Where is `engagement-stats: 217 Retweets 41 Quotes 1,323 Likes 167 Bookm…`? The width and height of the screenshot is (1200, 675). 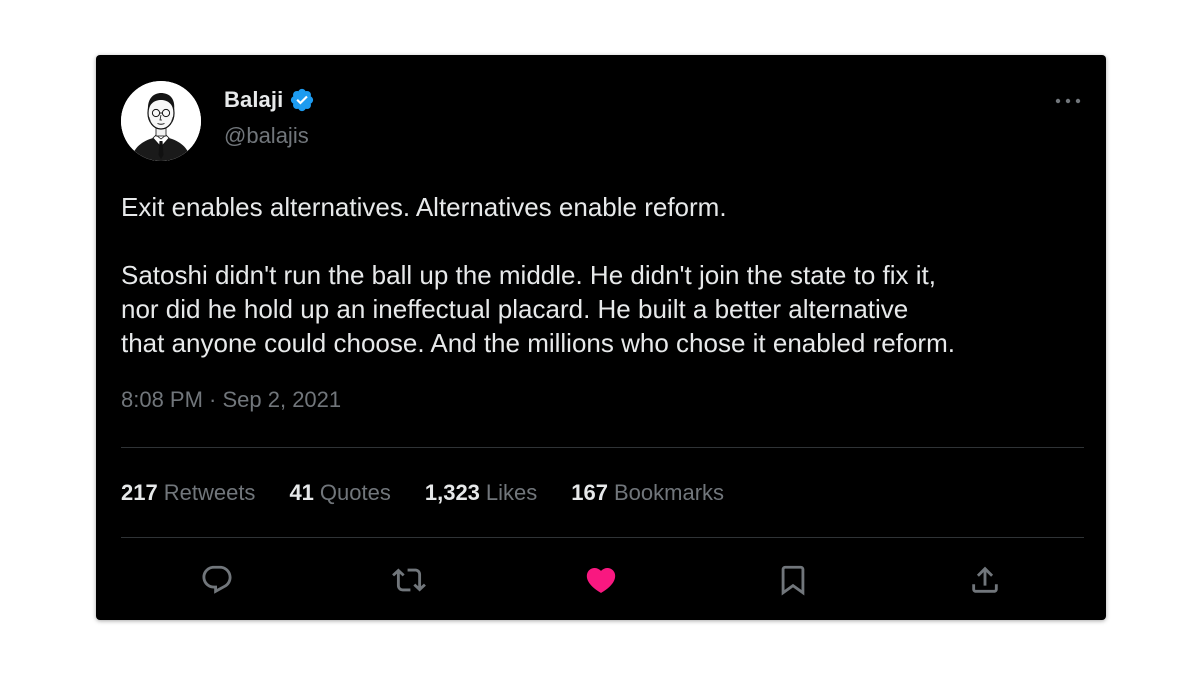 engagement-stats: 217 Retweets 41 Quotes 1,323 Likes 167 Bookm… is located at coordinates (439, 493).